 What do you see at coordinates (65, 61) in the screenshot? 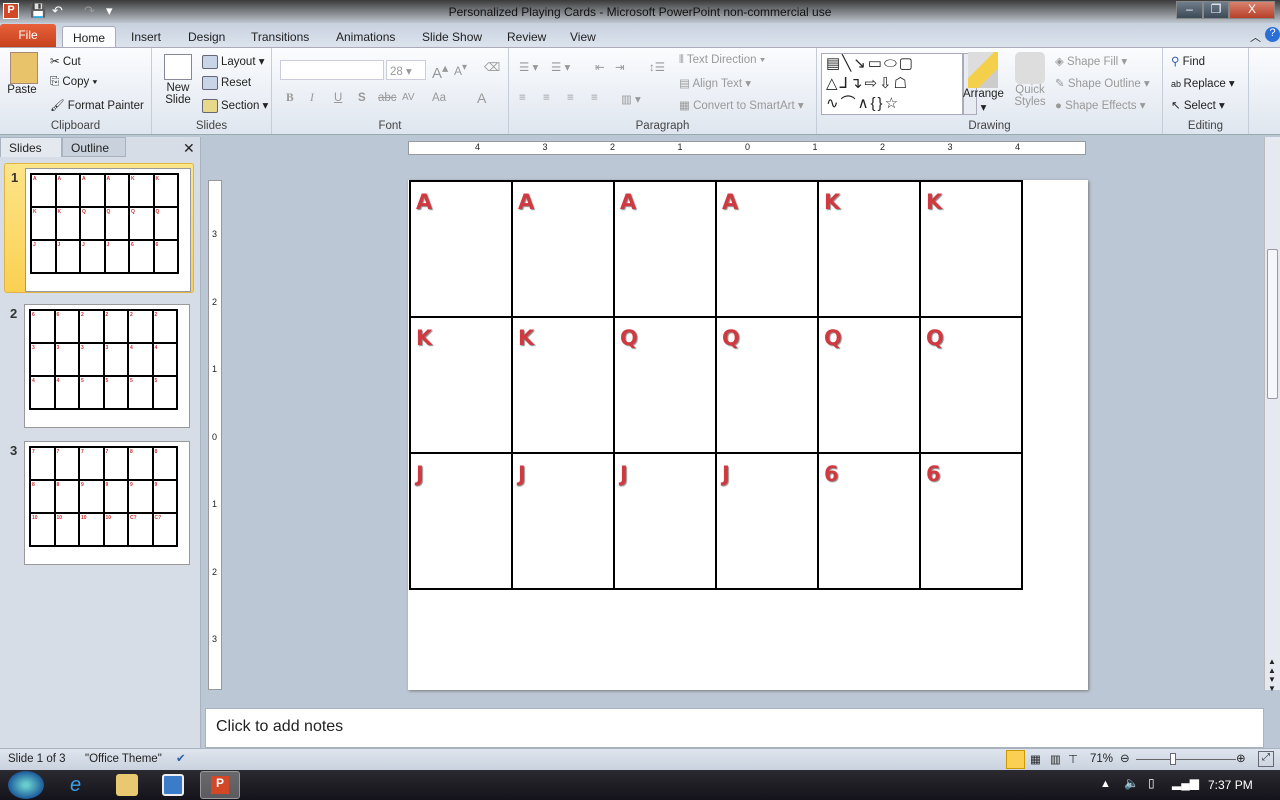
I see `cut-button: ✂ Cut` at bounding box center [65, 61].